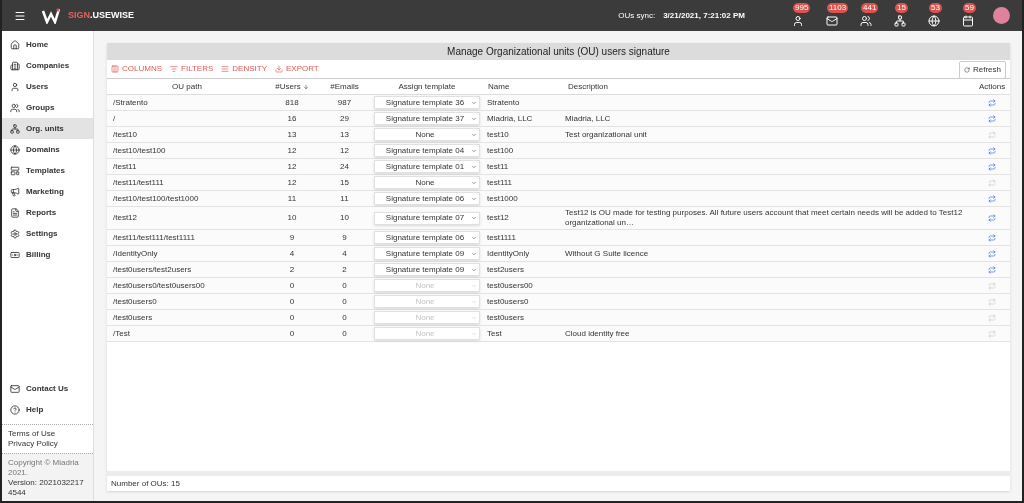 This screenshot has height=503, width=1024. What do you see at coordinates (47, 388) in the screenshot?
I see `sidebar-item: Contact Us` at bounding box center [47, 388].